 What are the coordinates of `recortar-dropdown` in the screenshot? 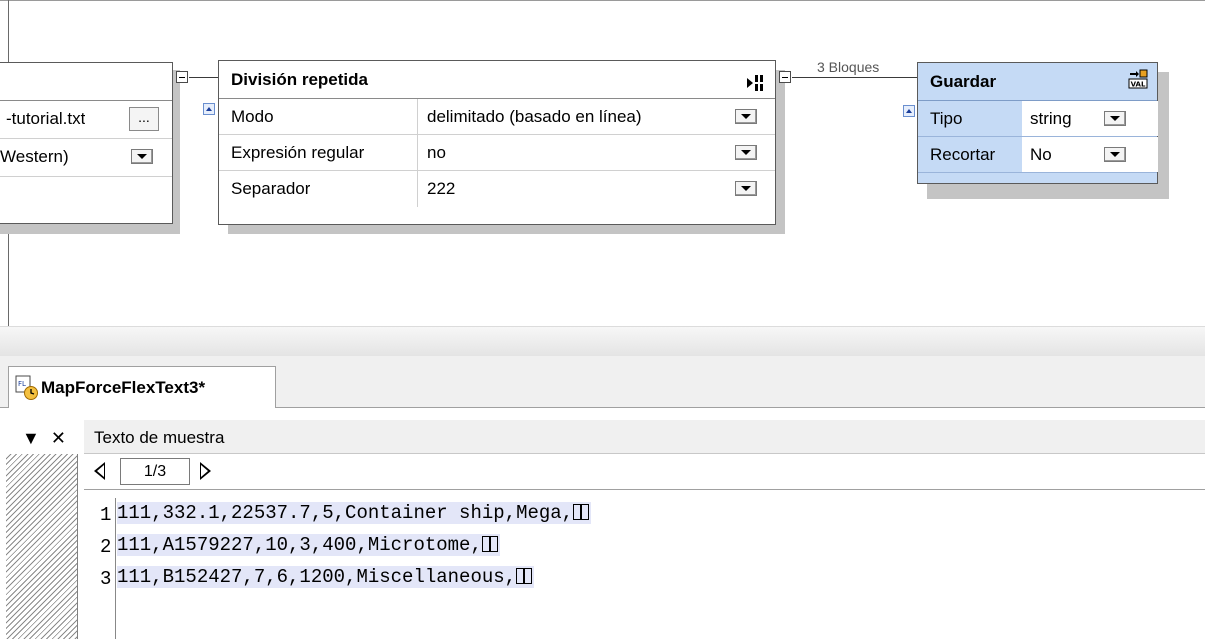 It's located at (1115, 154).